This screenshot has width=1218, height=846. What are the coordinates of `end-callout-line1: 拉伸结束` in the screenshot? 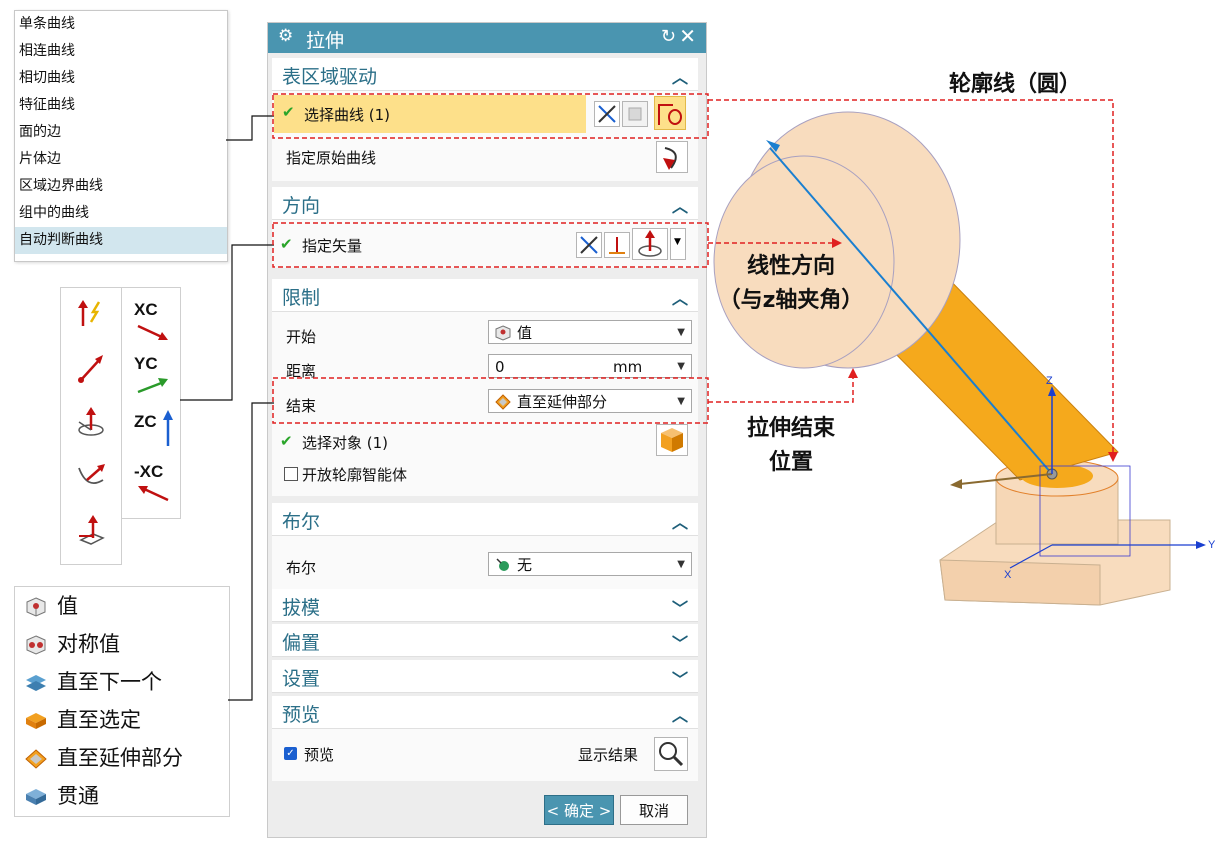 It's located at (790, 428).